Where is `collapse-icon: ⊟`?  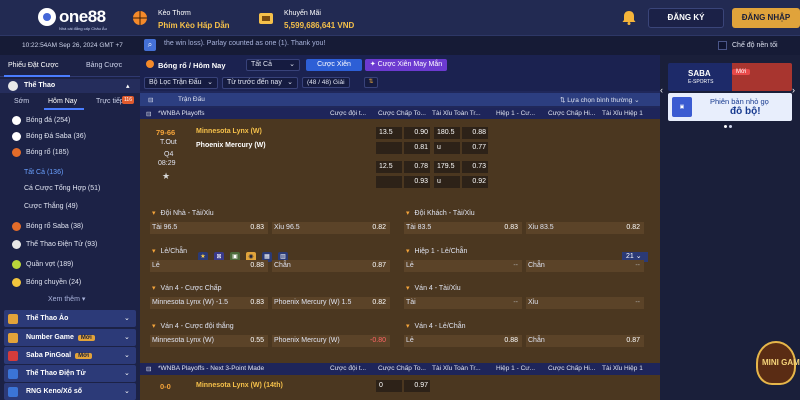
collapse-icon: ⊟ is located at coordinates (150, 100).